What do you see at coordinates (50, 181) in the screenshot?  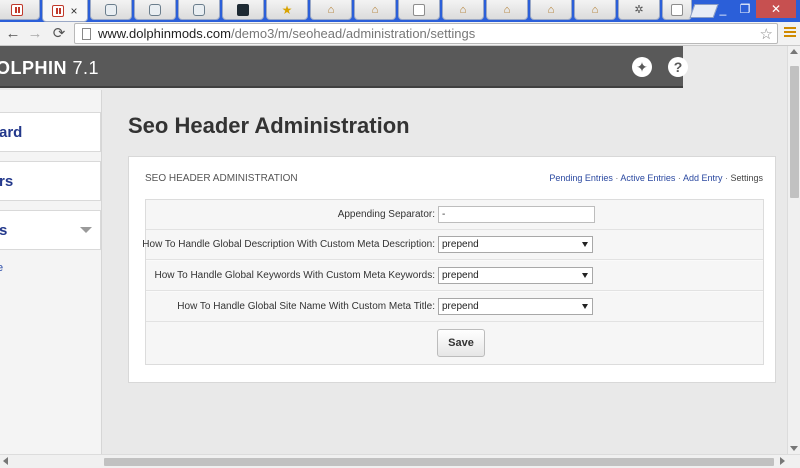 I see `sidebar-item-users: rs` at bounding box center [50, 181].